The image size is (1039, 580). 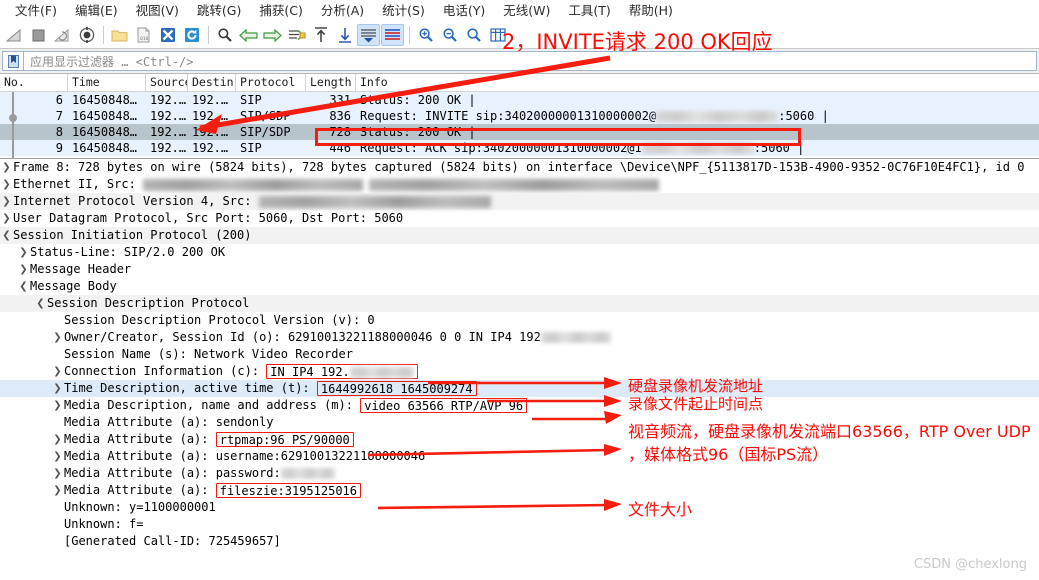 What do you see at coordinates (143, 35) in the screenshot?
I see `save-file-icon: 010` at bounding box center [143, 35].